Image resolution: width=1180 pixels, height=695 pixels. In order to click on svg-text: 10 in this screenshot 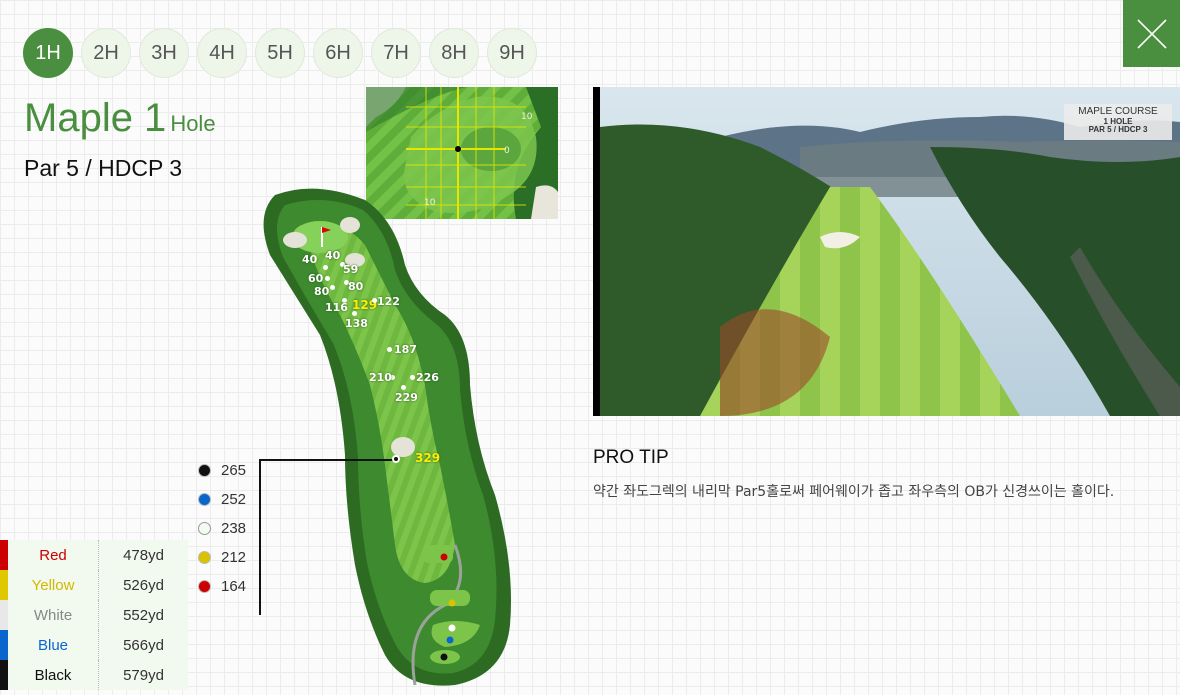, I will do `click(527, 117)`.